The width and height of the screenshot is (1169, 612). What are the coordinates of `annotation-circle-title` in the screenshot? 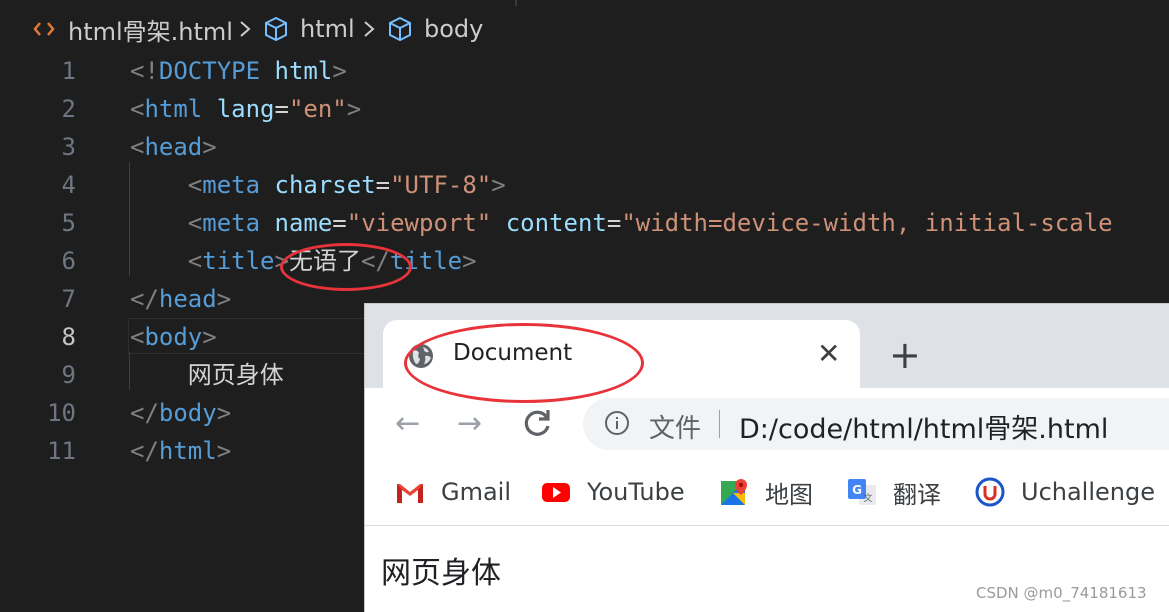 It's located at (346, 267).